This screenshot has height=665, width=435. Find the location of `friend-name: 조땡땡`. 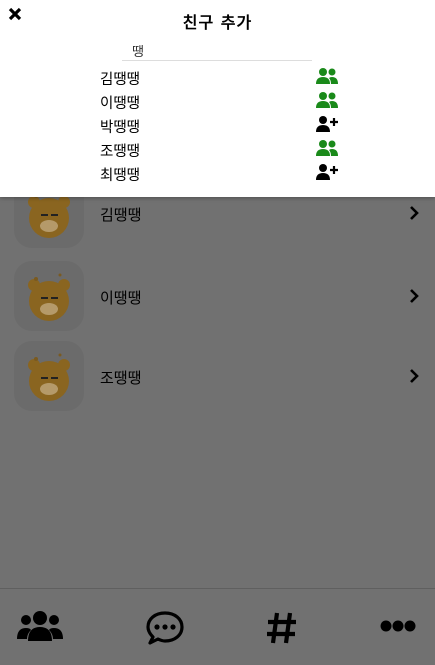

friend-name: 조땡땡 is located at coordinates (121, 378).